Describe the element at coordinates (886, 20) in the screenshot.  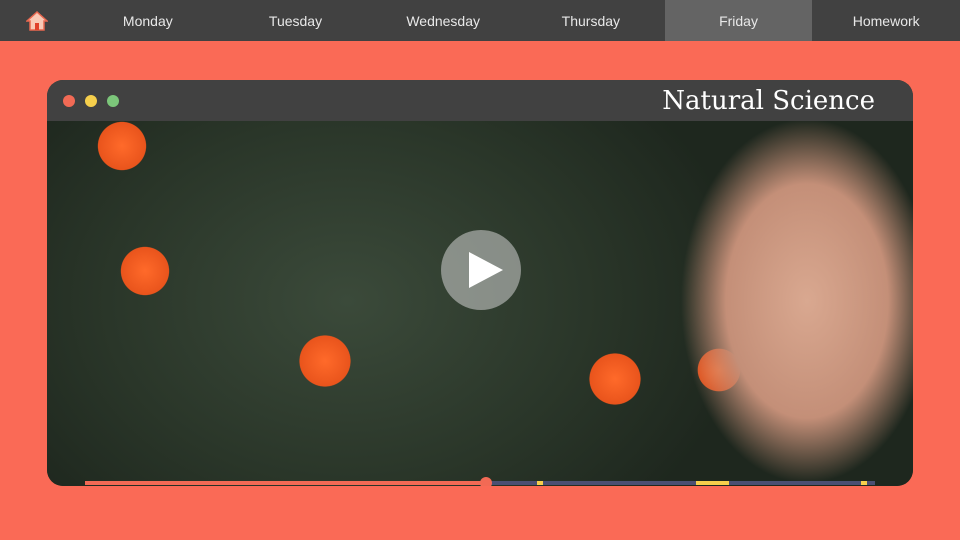
I see `tab-homework: Homework` at that location.